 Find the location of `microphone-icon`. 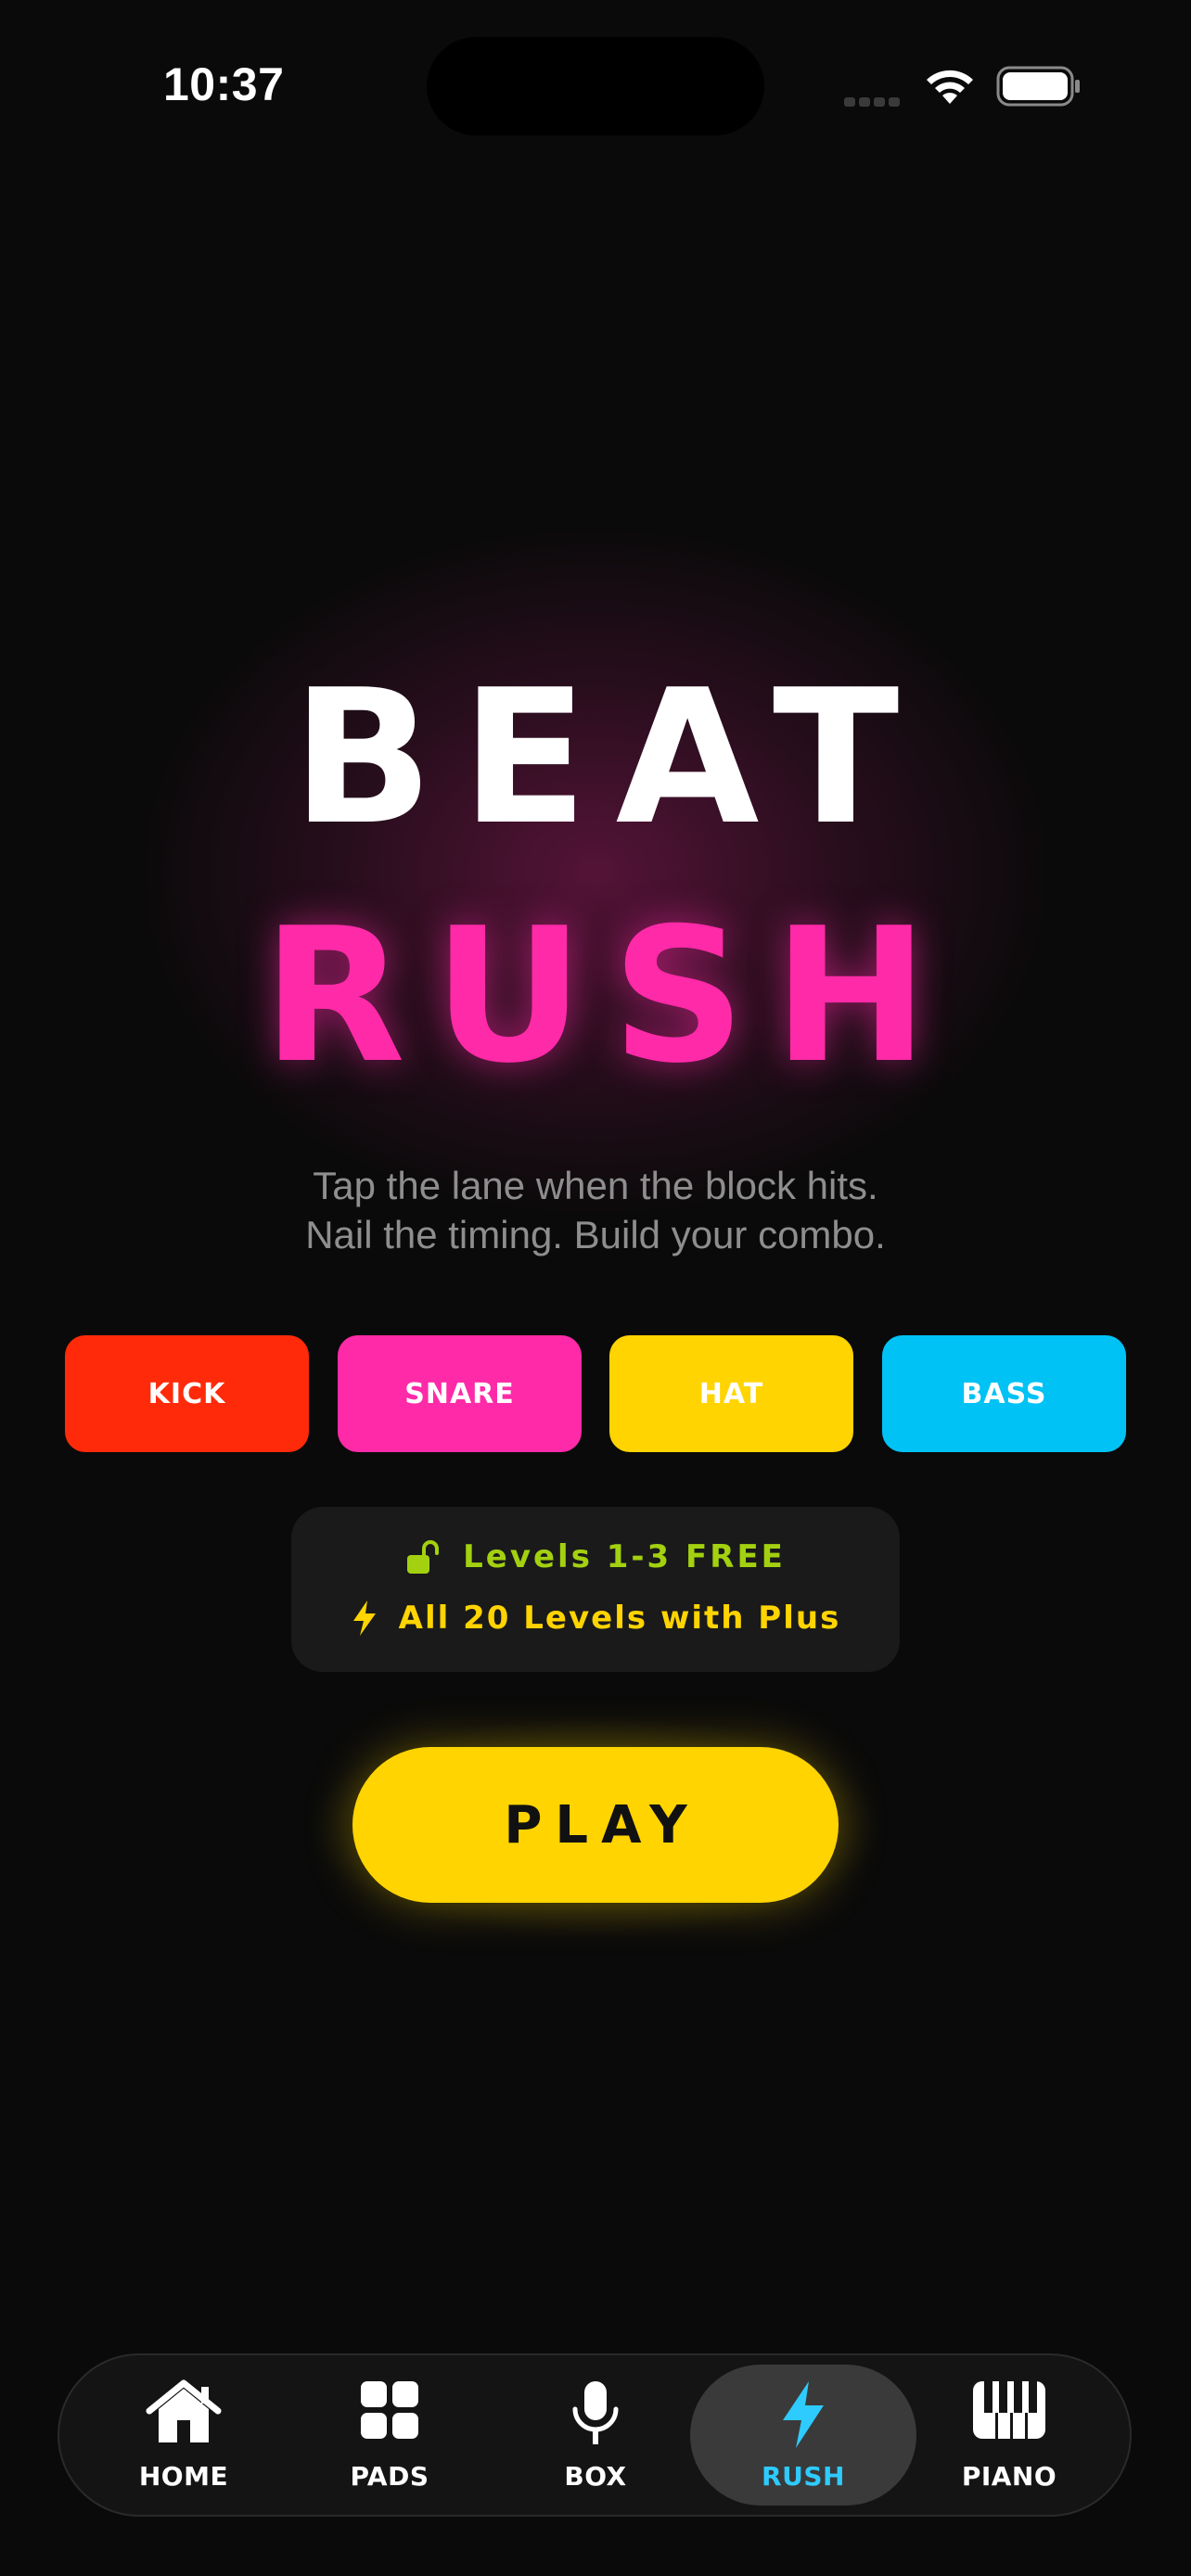

microphone-icon is located at coordinates (595, 2412).